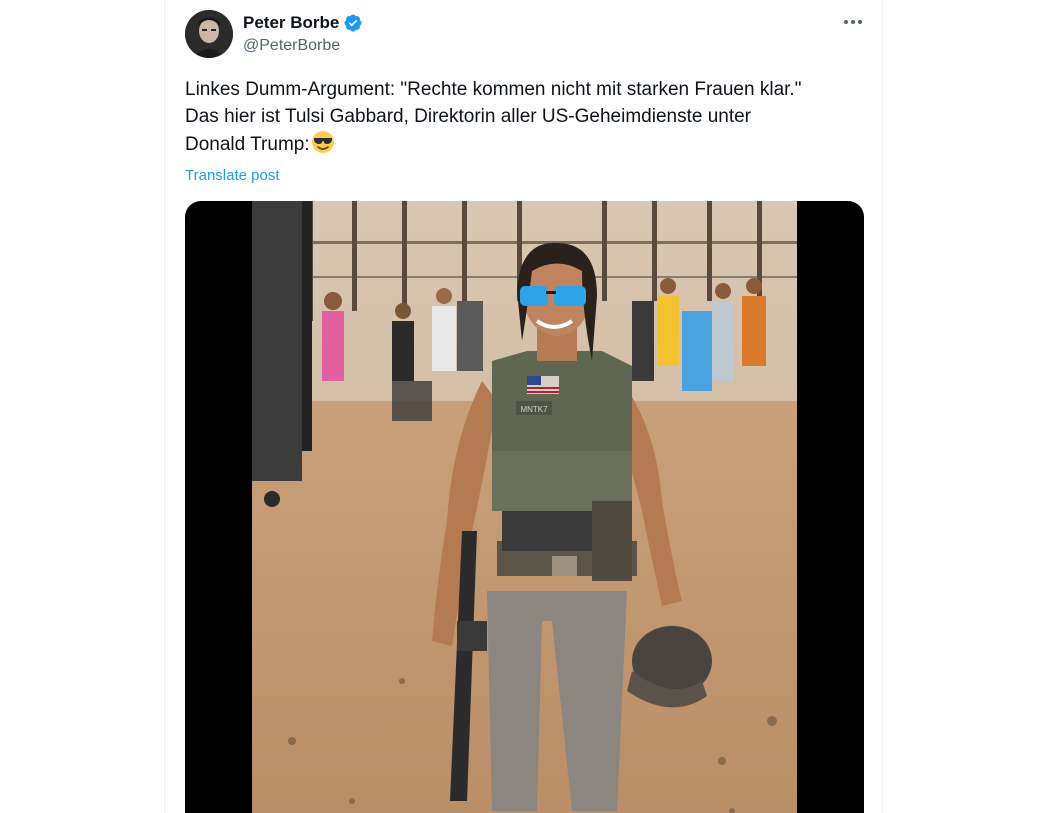 The height and width of the screenshot is (813, 1050). I want to click on avatar, so click(209, 34).